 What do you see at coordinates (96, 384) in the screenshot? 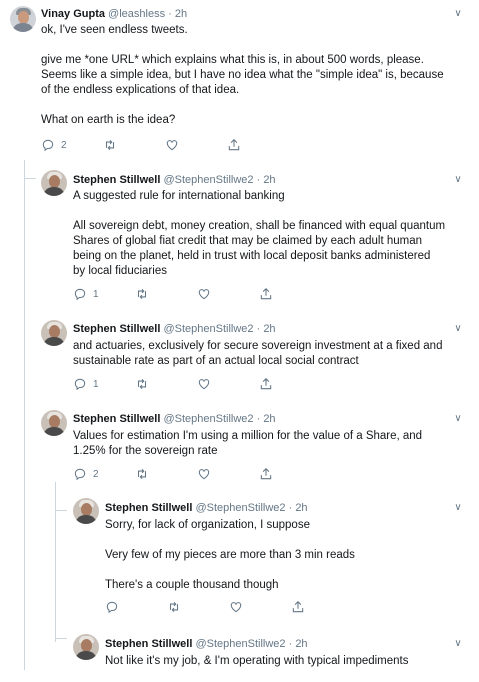
I see `reply-count: 1` at bounding box center [96, 384].